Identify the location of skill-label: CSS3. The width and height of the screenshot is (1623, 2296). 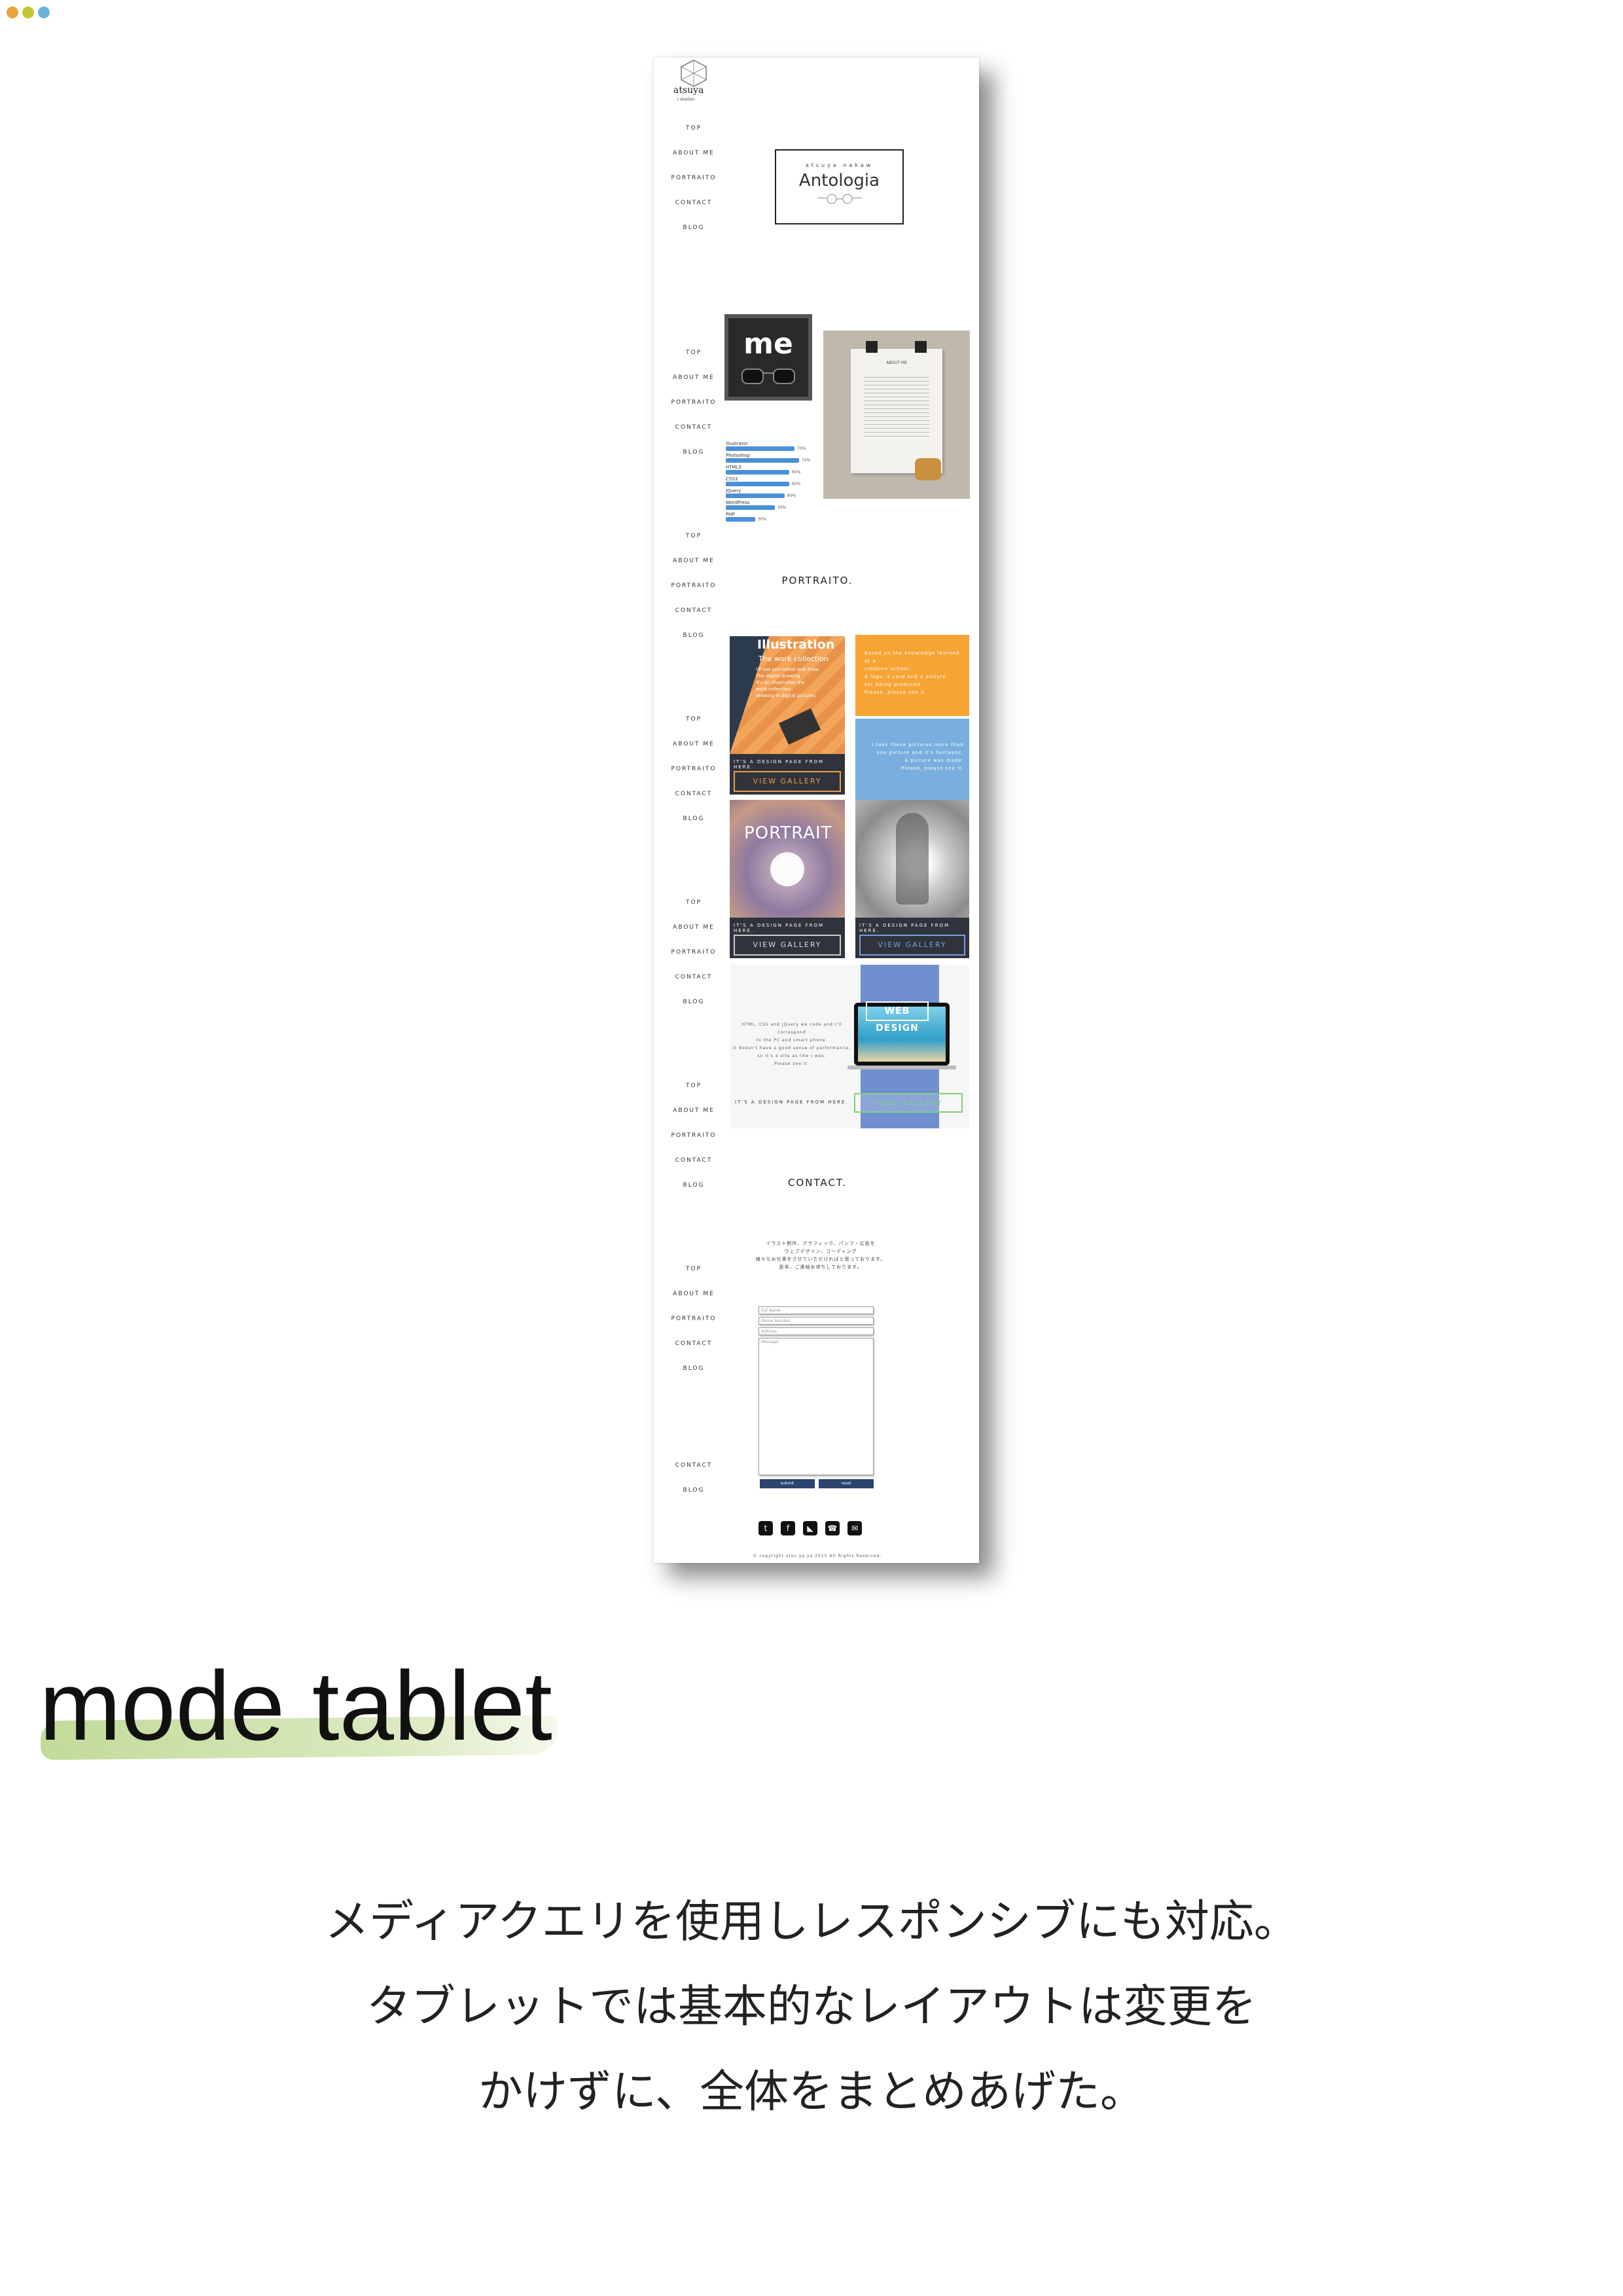
(732, 479).